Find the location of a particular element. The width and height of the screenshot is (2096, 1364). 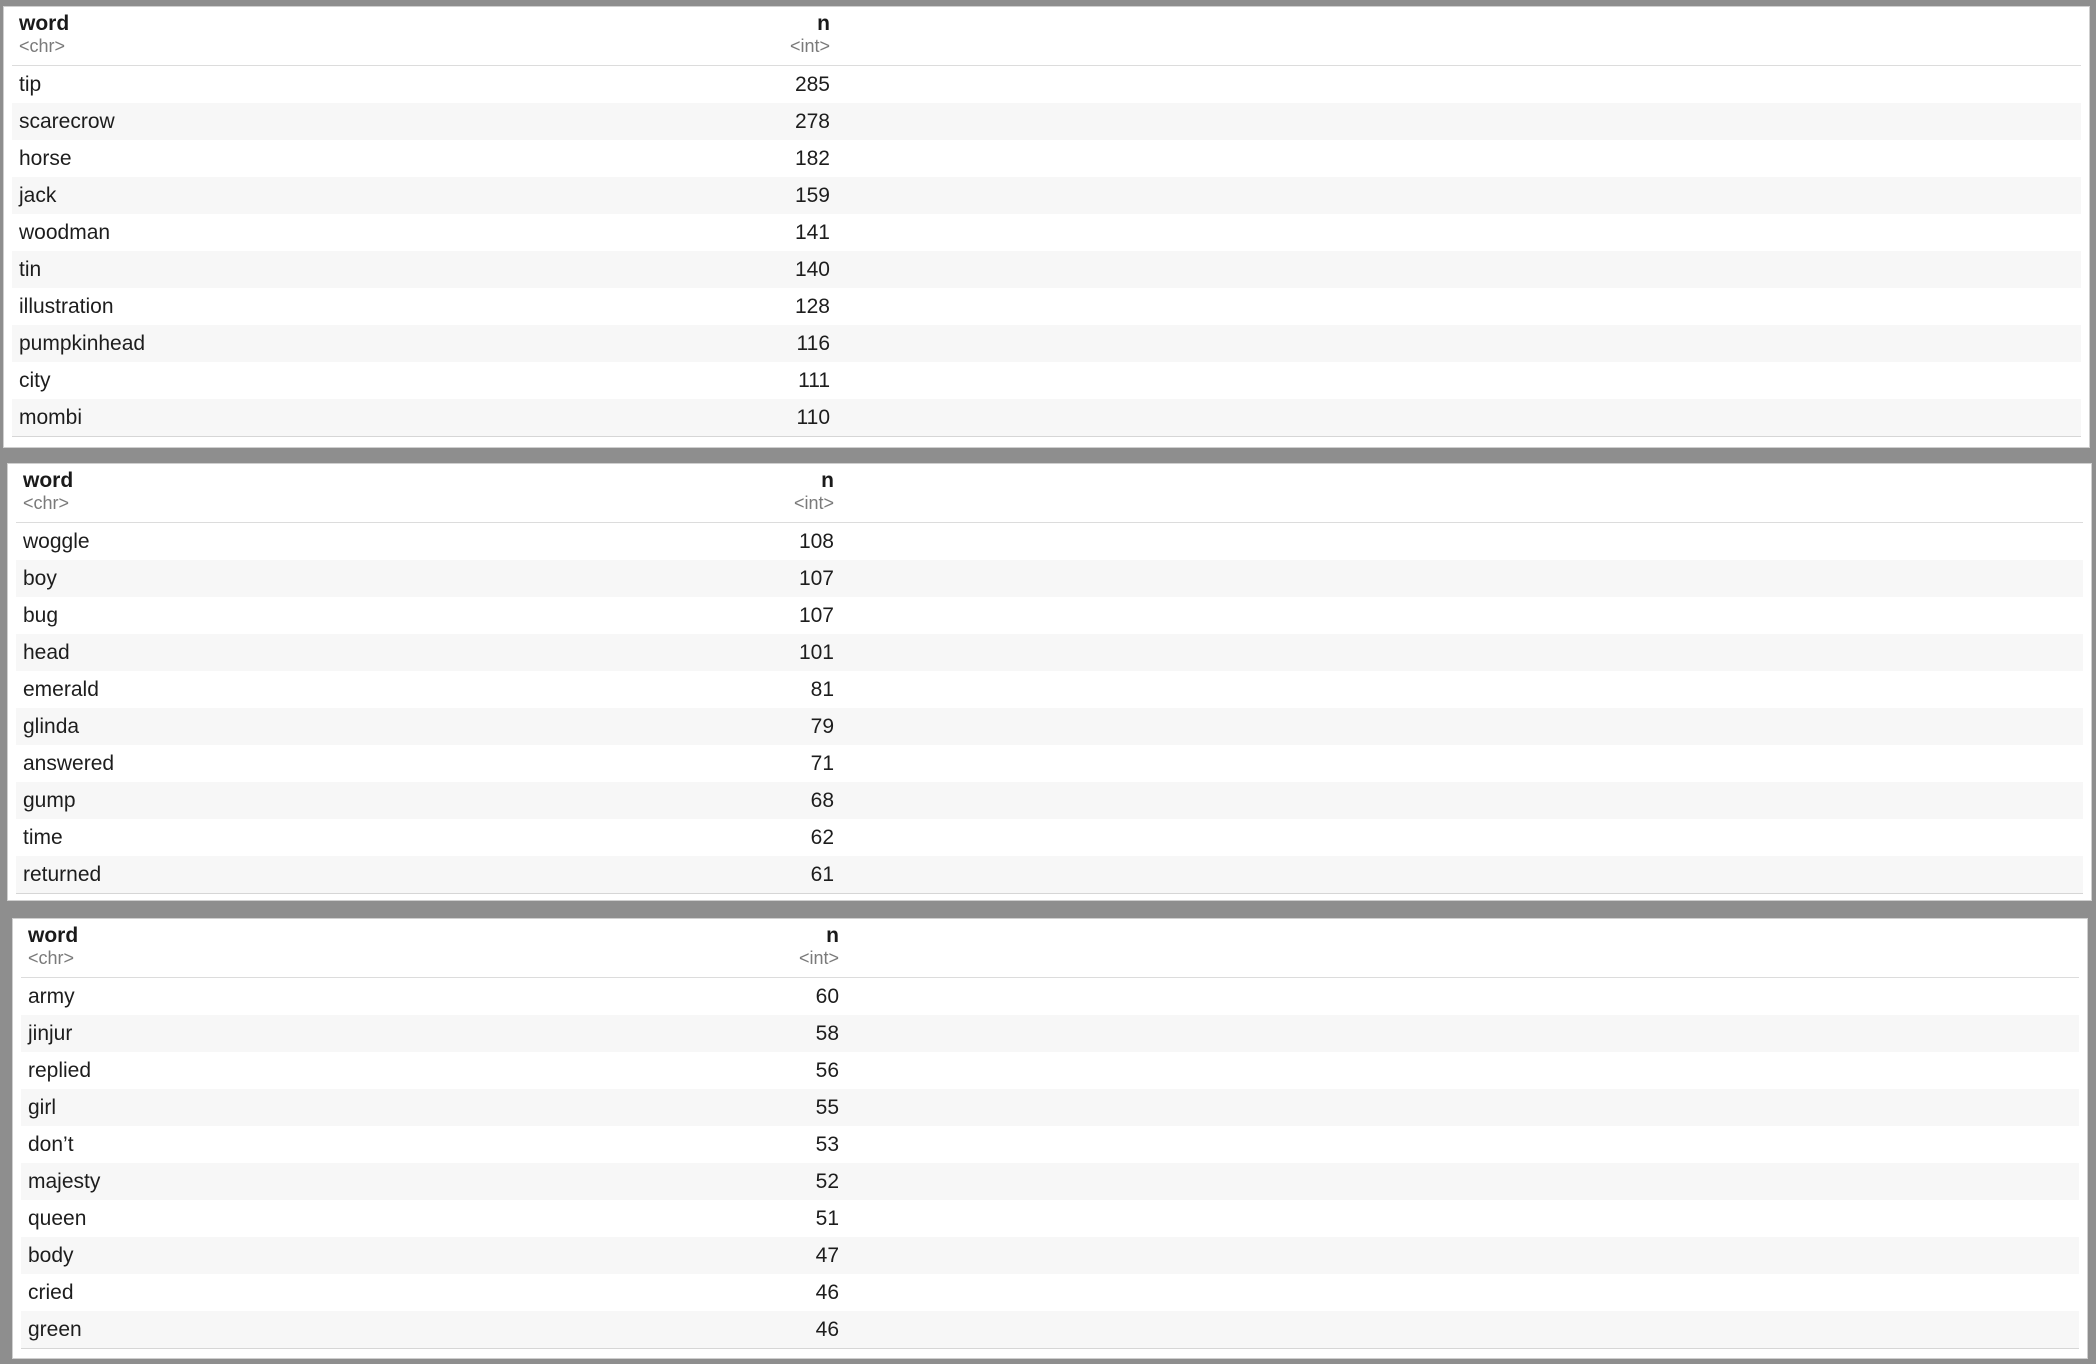

cell-n: 110 is located at coordinates (813, 417).